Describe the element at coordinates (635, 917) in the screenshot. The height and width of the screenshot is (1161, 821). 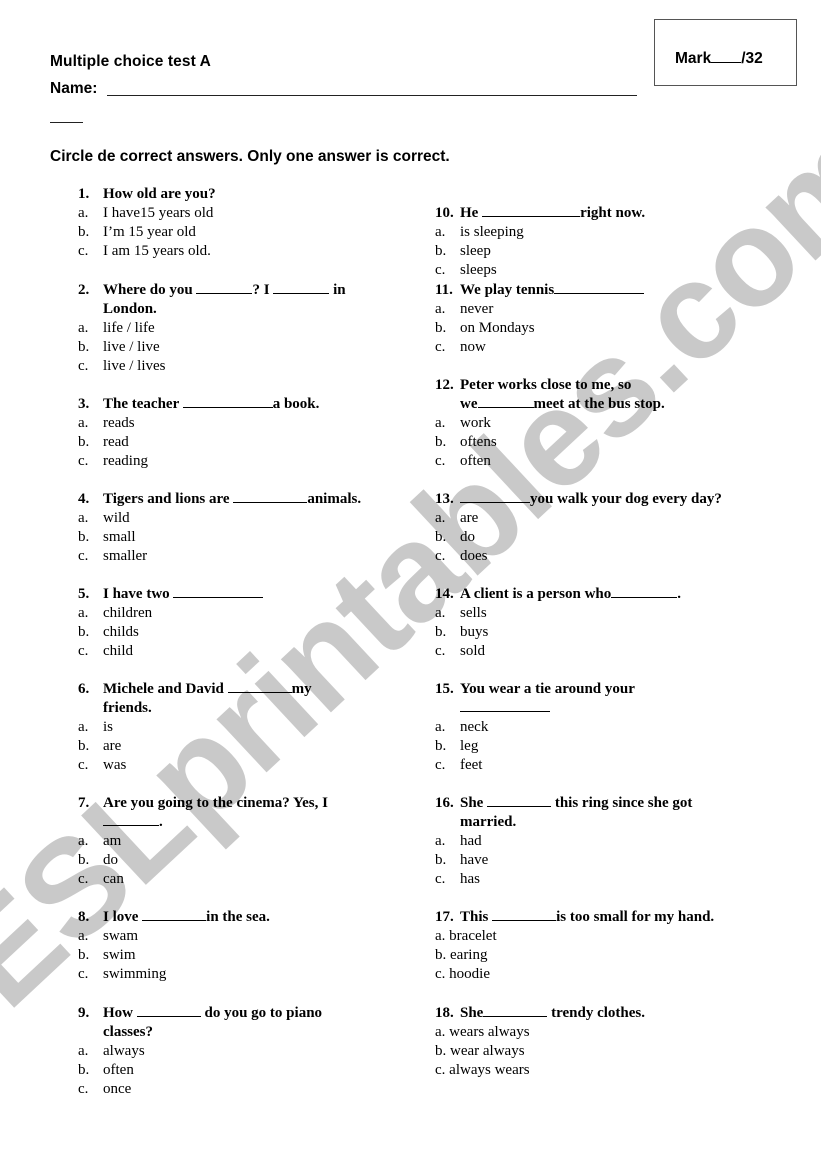
I see `stem-part: is too small for my hand.` at that location.